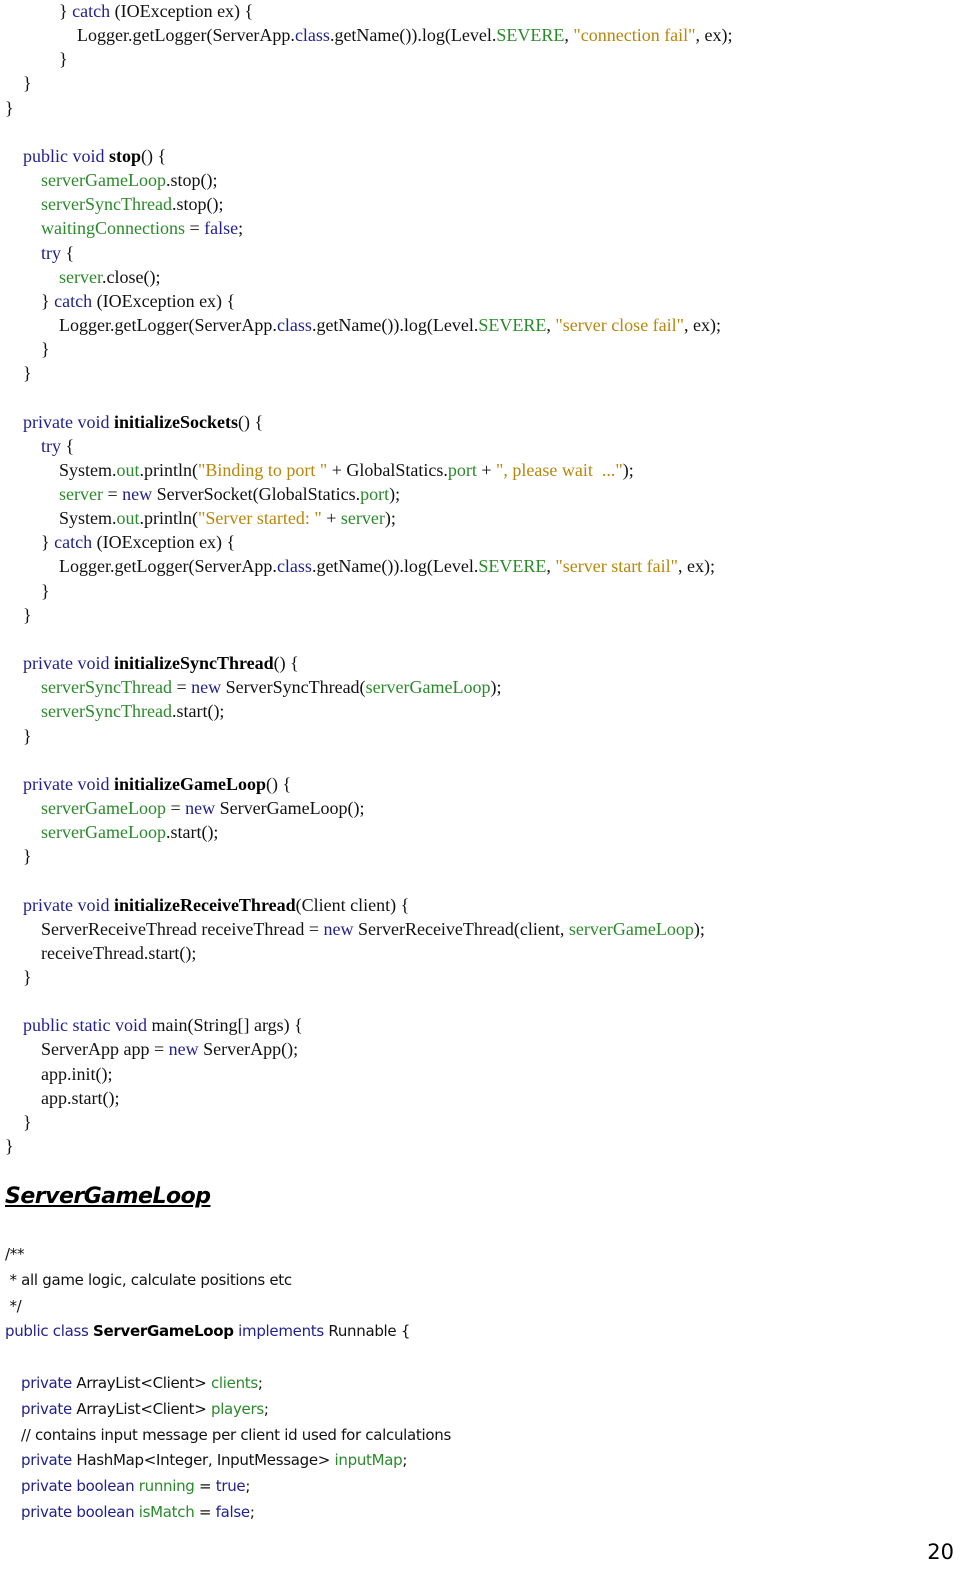 The width and height of the screenshot is (960, 1571). I want to click on code-line: serverGameLoop.start();, so click(129, 832).